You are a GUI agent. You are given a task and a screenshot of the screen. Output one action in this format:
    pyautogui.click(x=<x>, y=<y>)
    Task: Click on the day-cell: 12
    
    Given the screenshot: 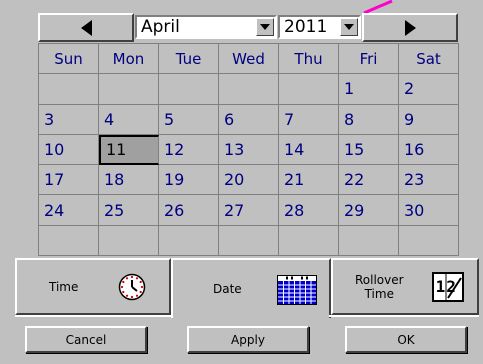 What is the action you would take?
    pyautogui.click(x=189, y=150)
    